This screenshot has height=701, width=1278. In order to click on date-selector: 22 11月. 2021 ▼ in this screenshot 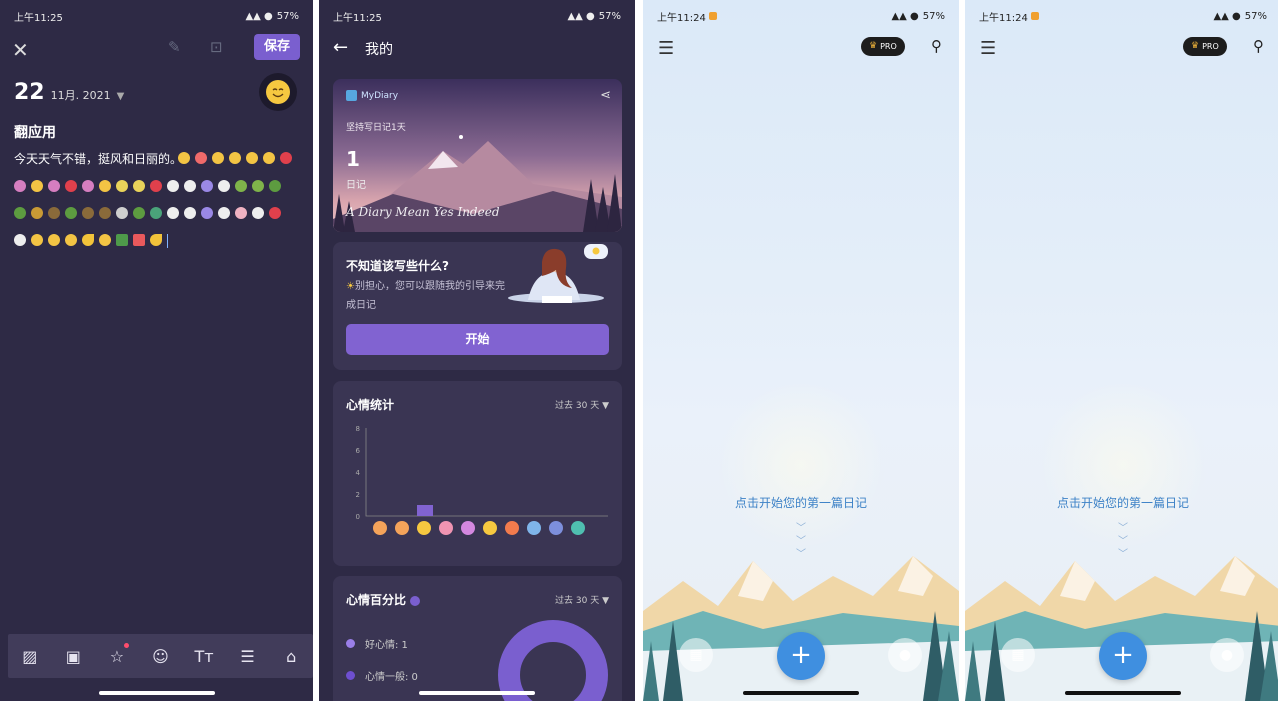, I will do `click(69, 92)`.